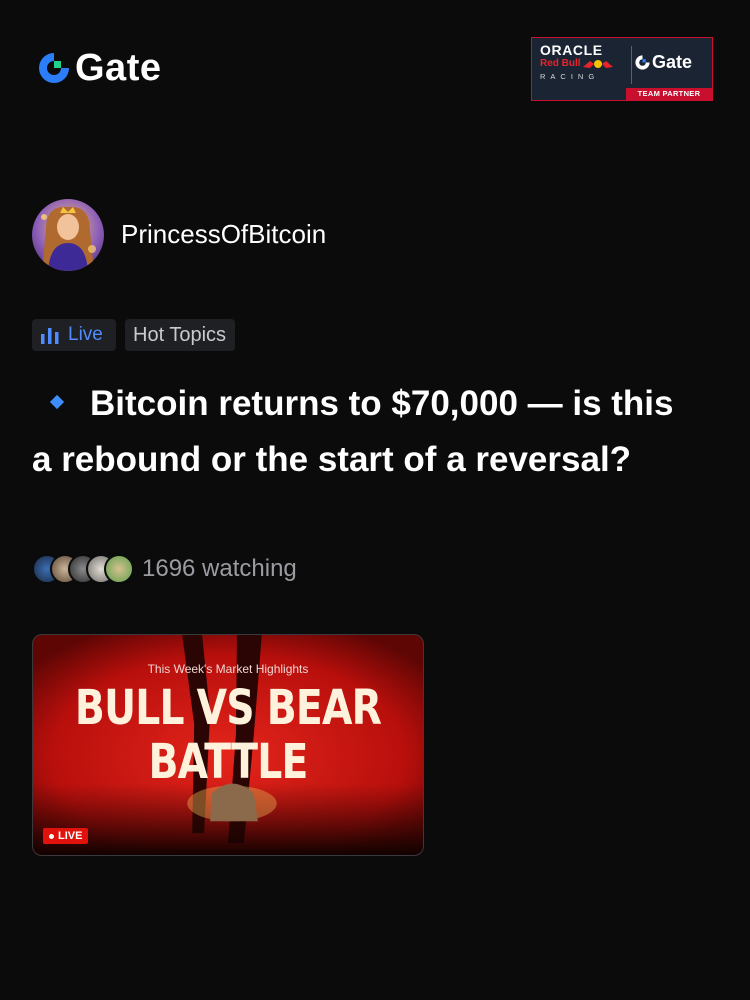  I want to click on video-subtitle: This Week's Market Highlights, so click(228, 669).